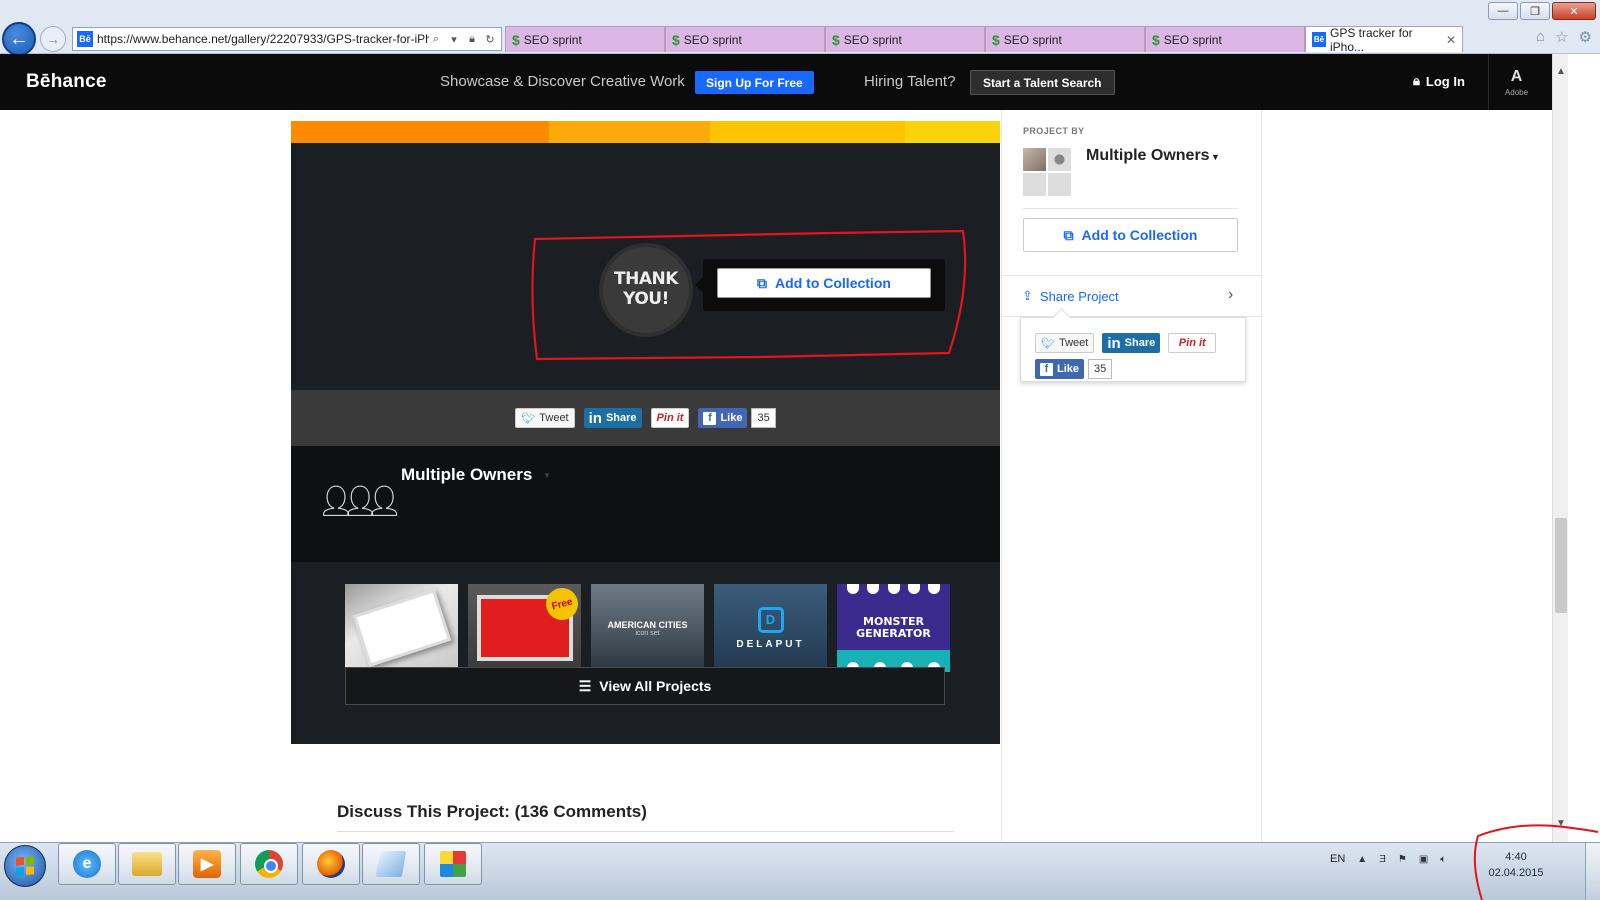 The height and width of the screenshot is (900, 1600). I want to click on device-mockup, so click(401, 628).